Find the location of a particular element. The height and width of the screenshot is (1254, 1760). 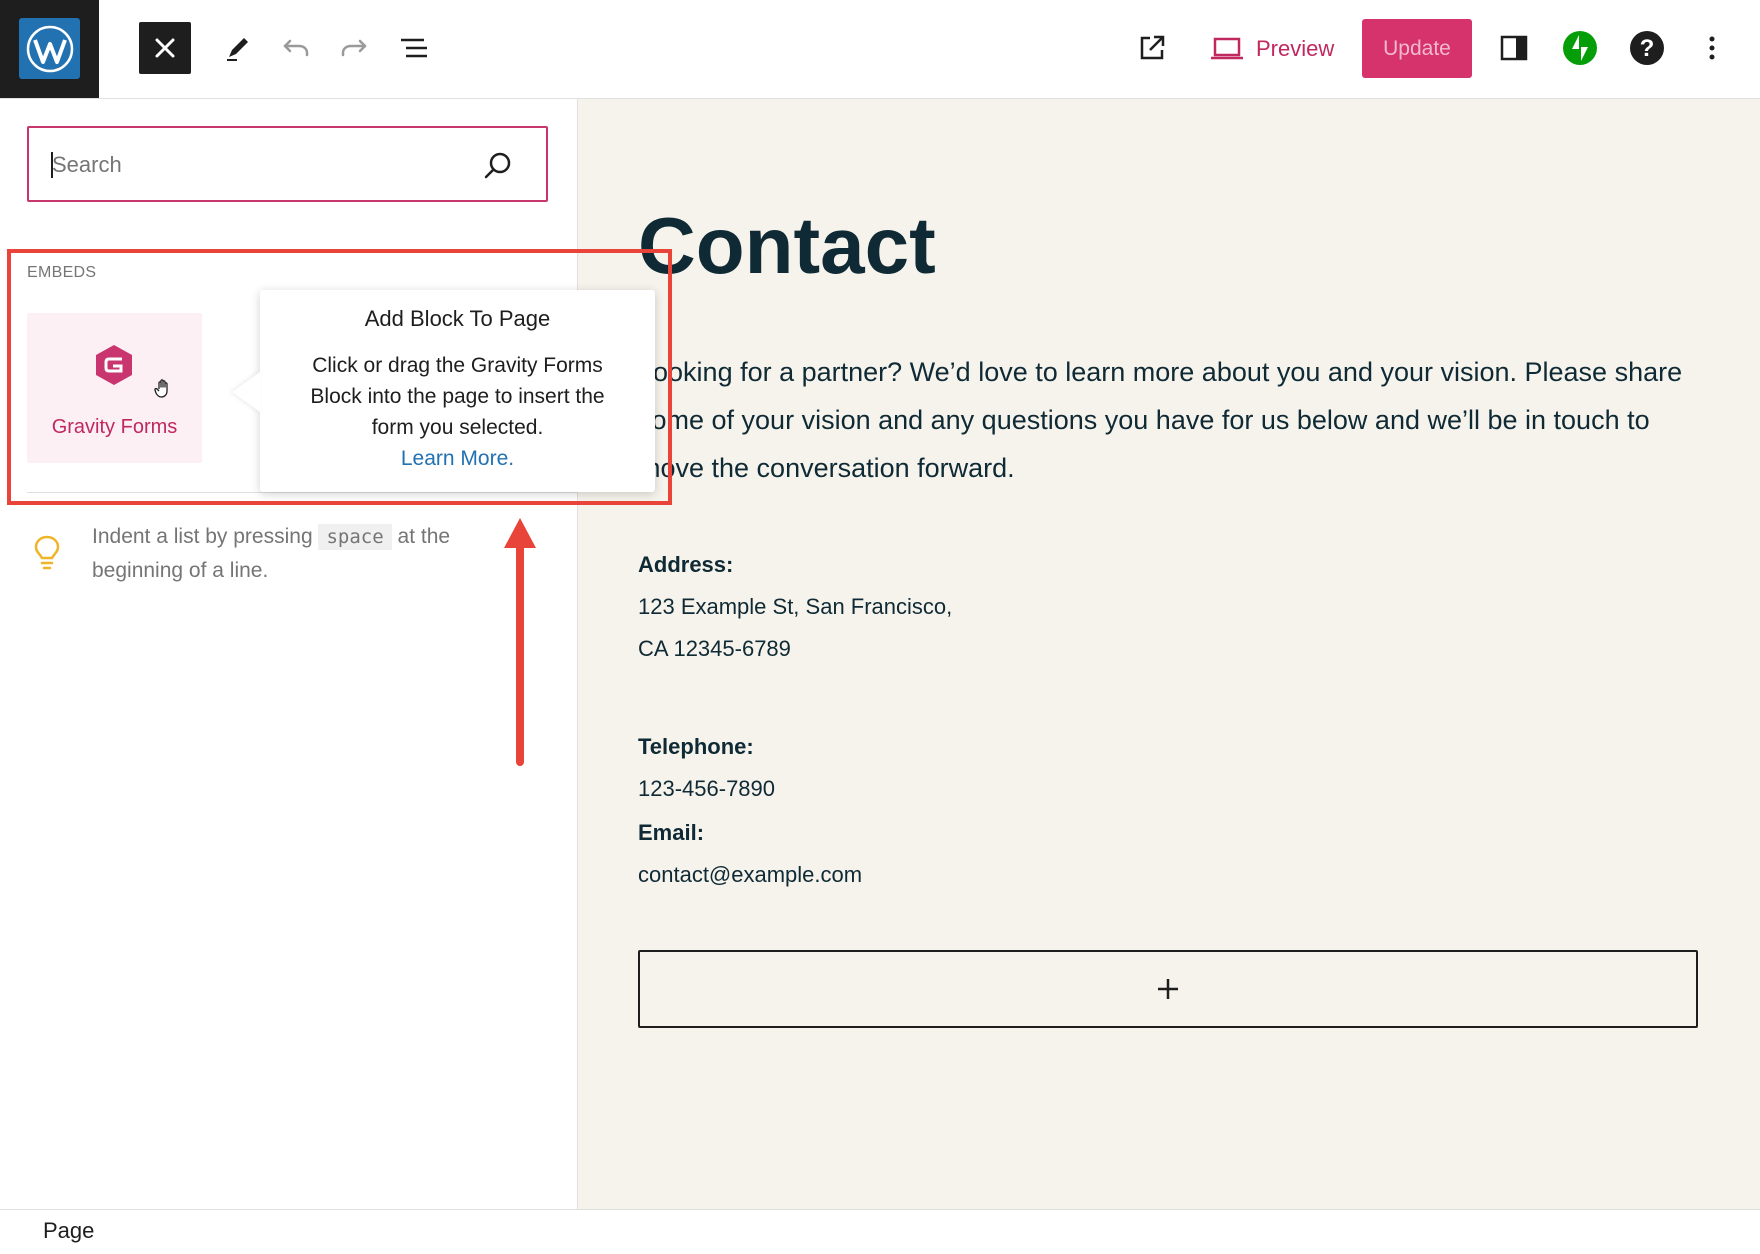

redo-icon is located at coordinates (354, 48).